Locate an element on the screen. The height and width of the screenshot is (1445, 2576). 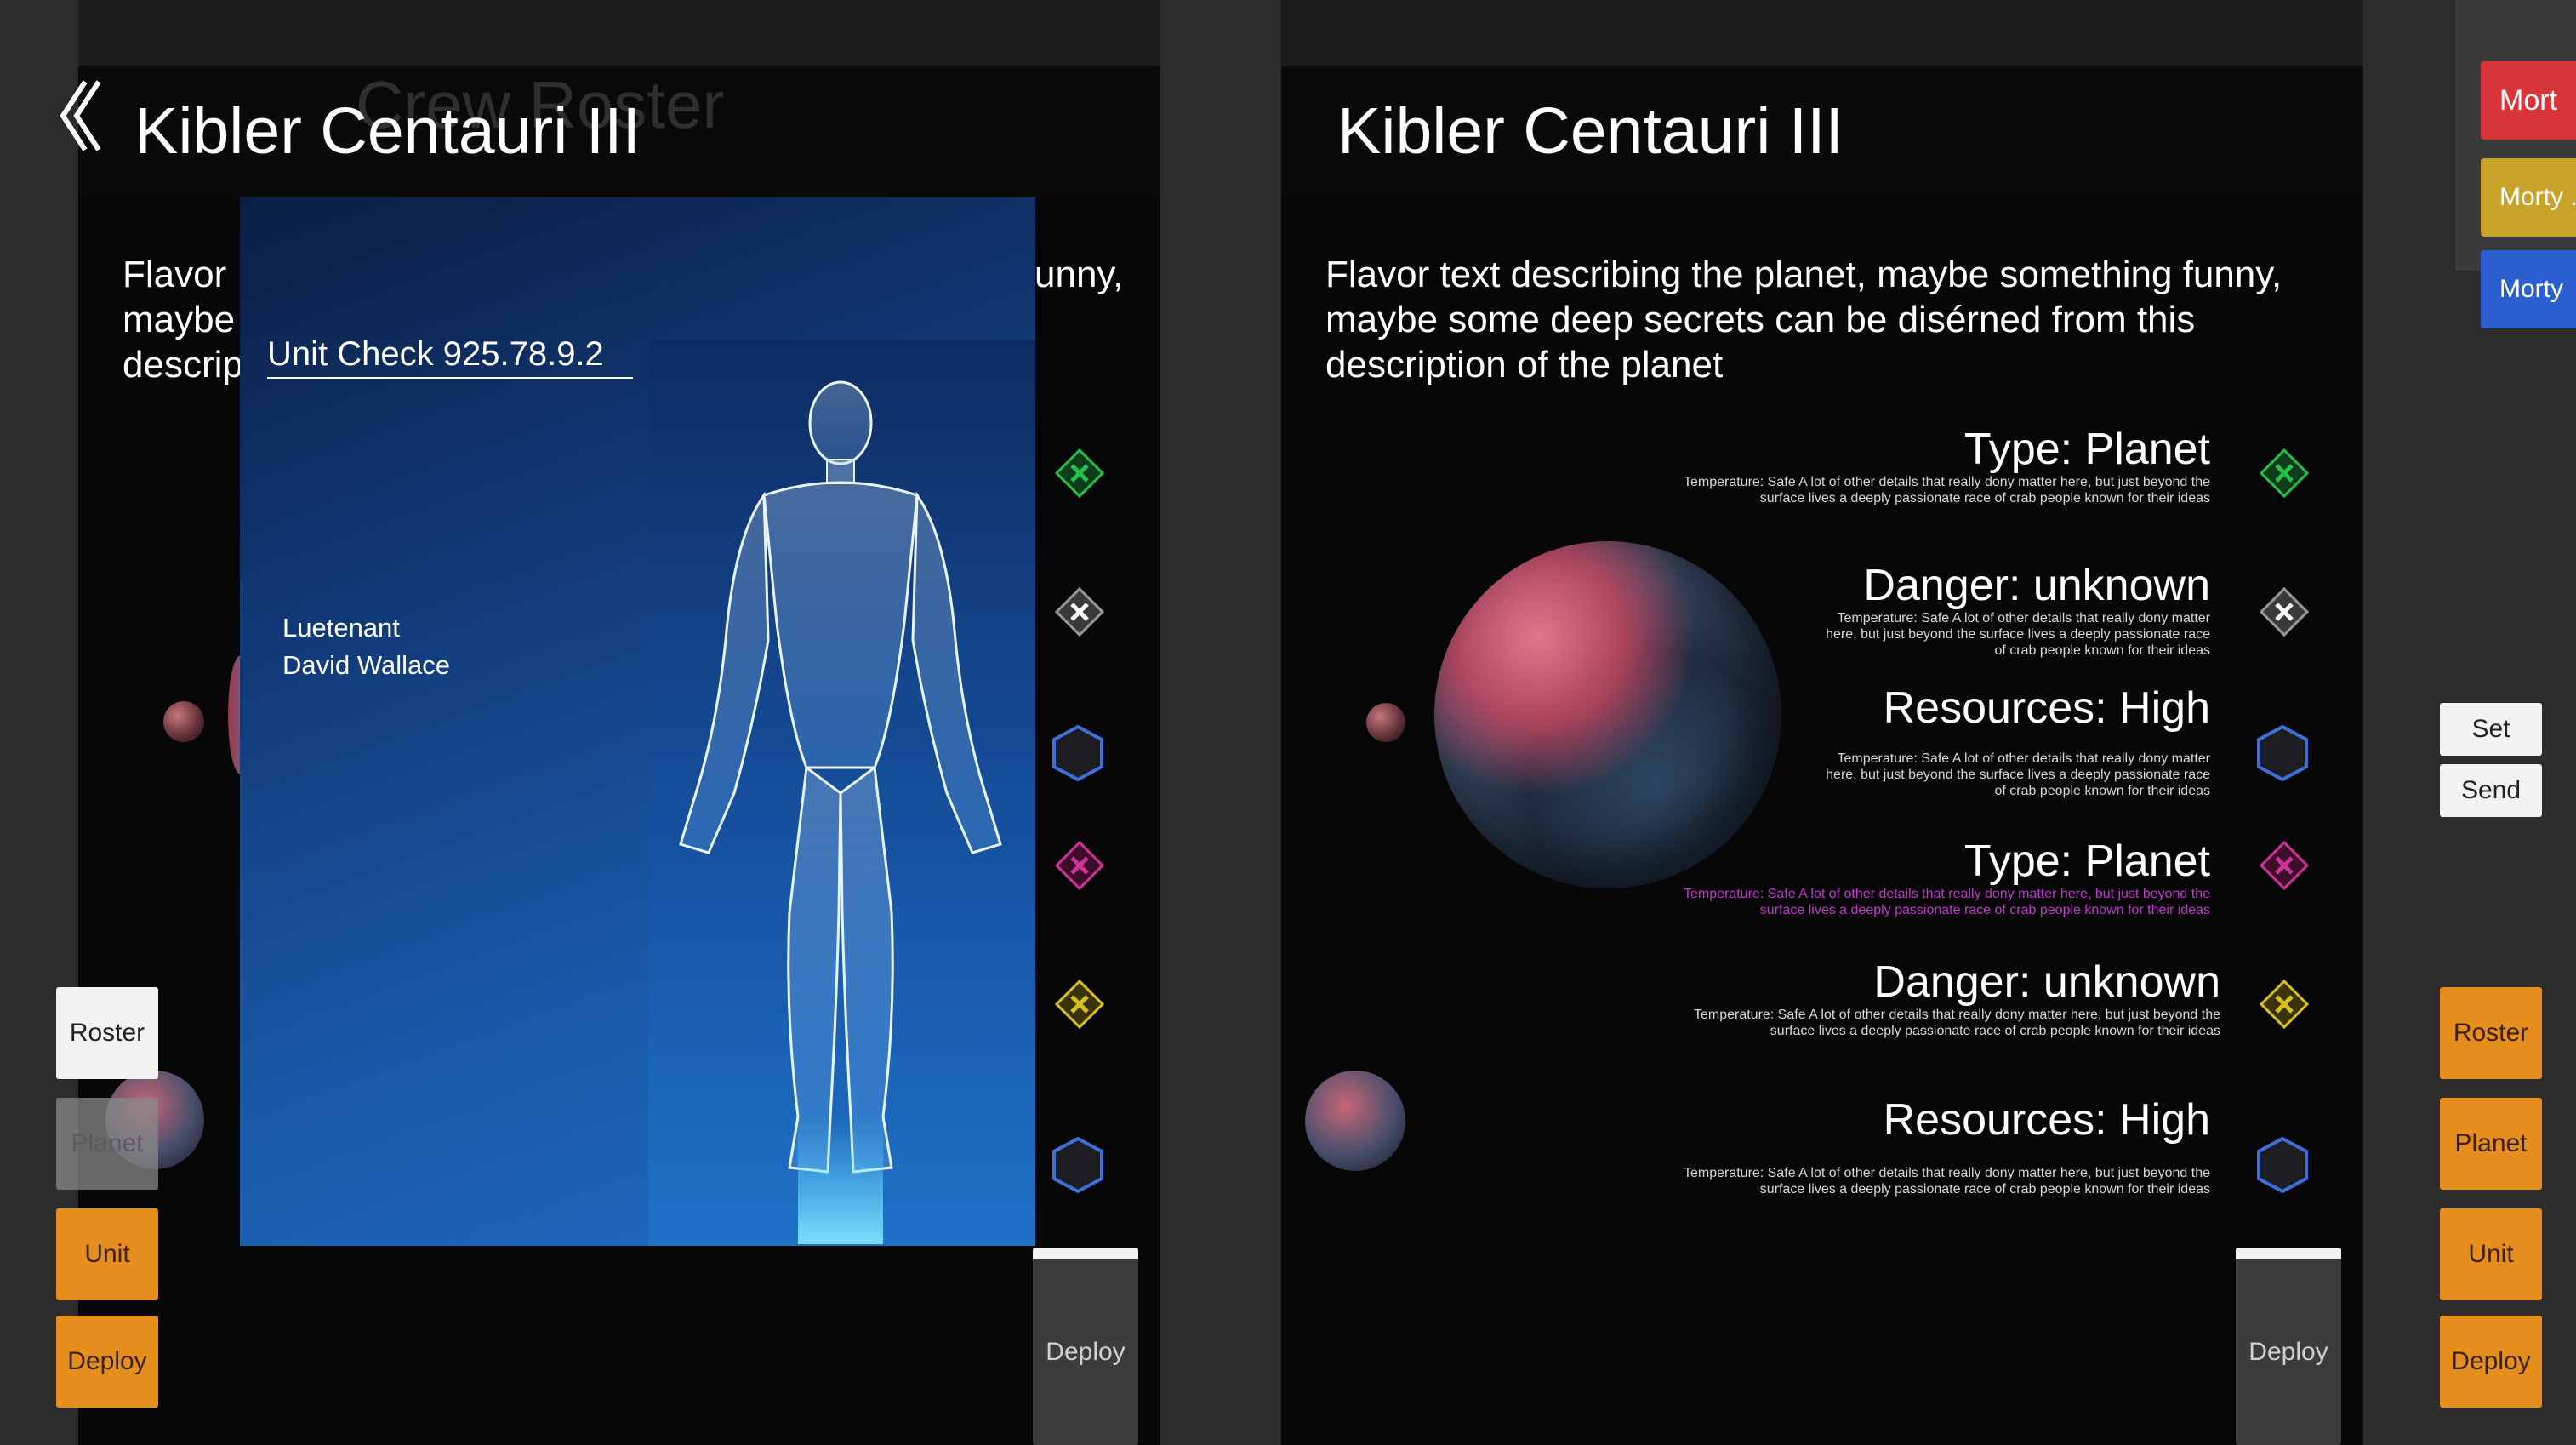
right-roster-button: Roster is located at coordinates (2491, 1033).